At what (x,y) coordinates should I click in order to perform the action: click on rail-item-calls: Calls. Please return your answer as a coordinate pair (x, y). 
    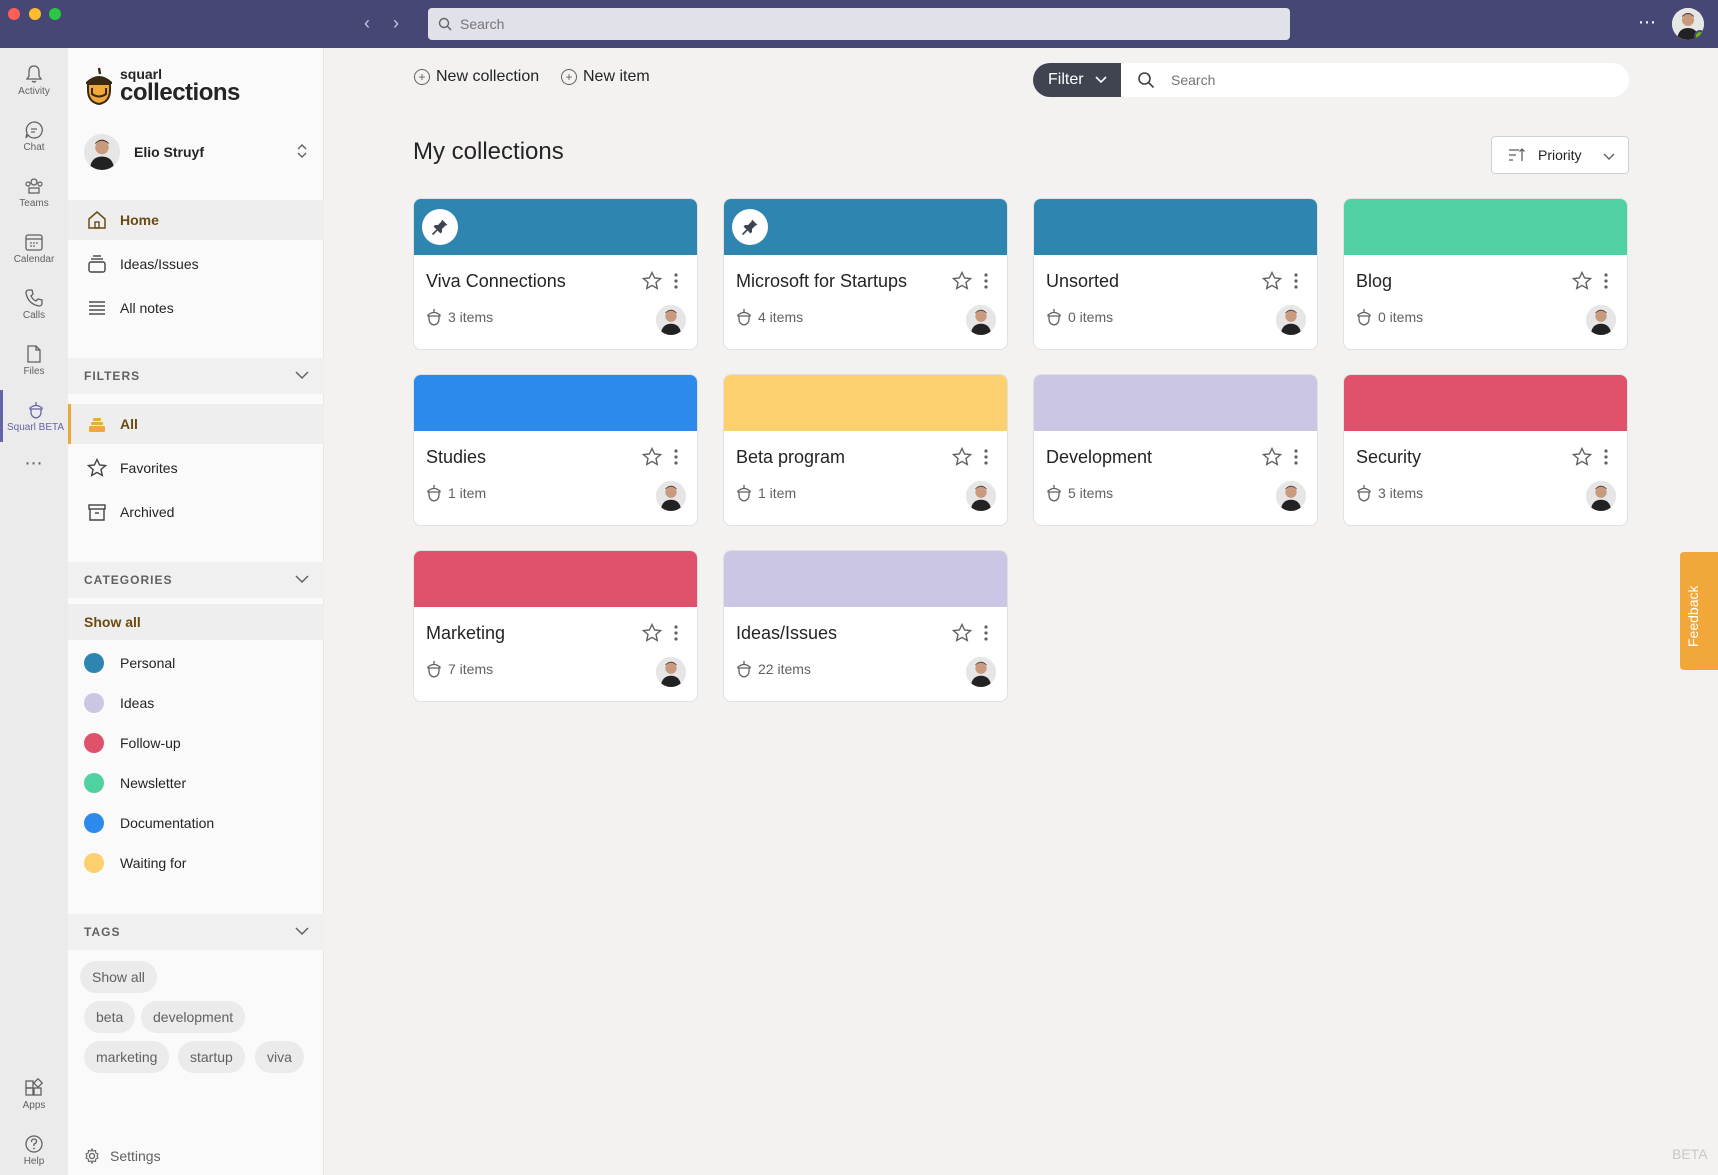
    Looking at the image, I should click on (34, 304).